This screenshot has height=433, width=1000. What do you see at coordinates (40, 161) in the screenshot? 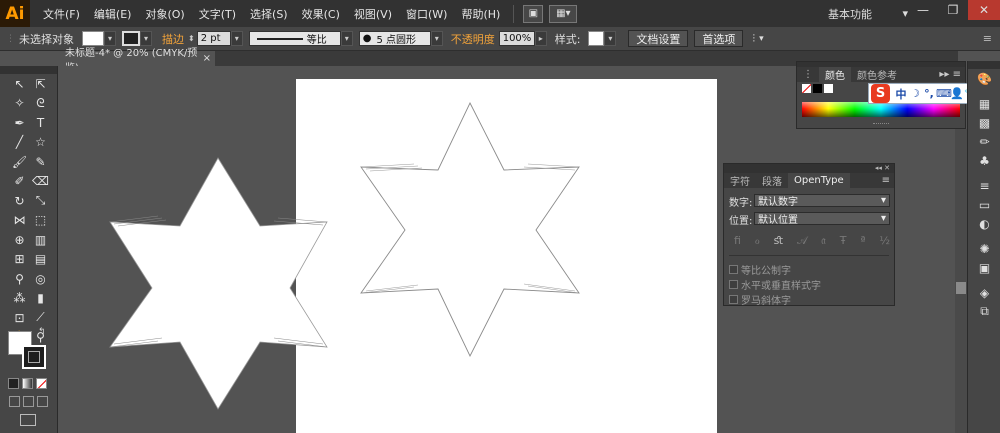
I see `pencil-tool-icon: ✎` at bounding box center [40, 161].